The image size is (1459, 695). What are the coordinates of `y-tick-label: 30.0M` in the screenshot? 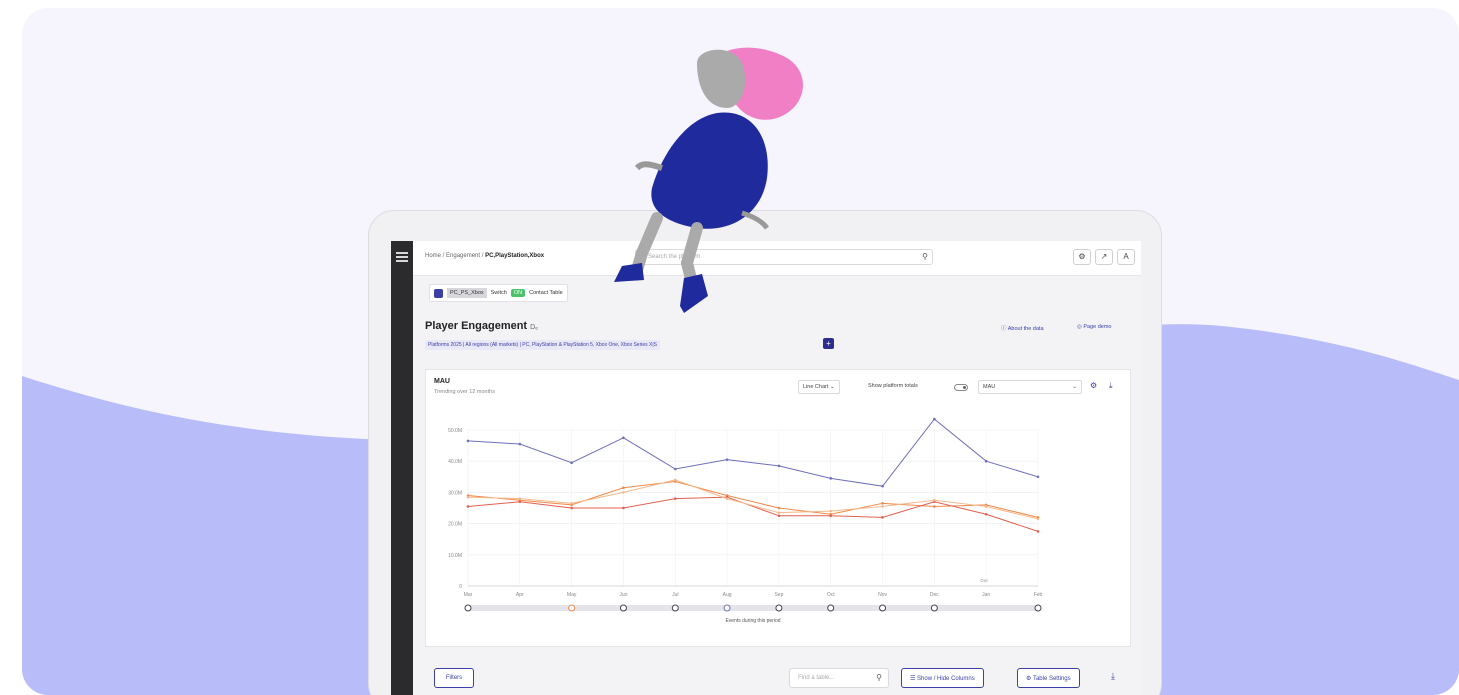 It's located at (455, 493).